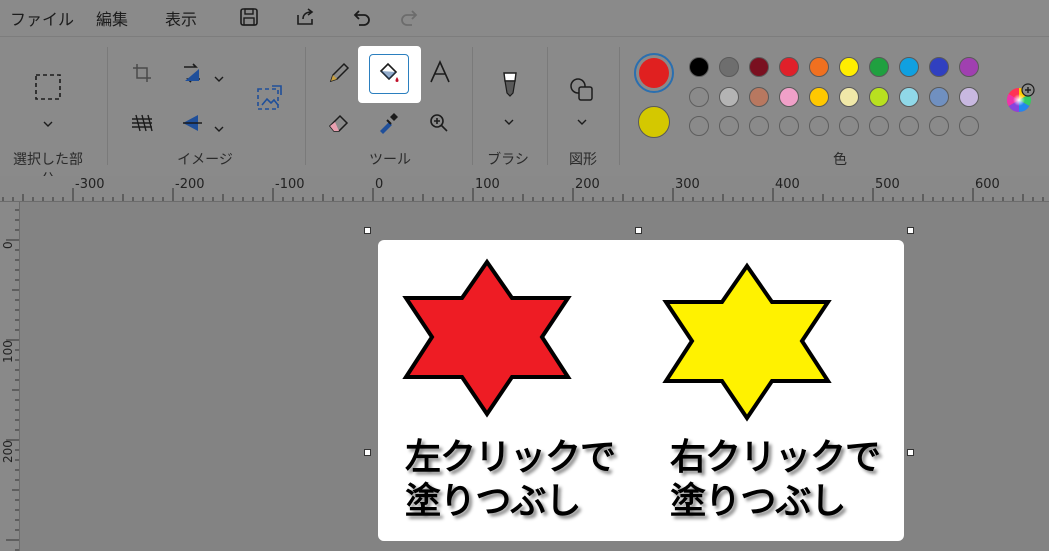  I want to click on ruler-label: -300, so click(90, 184).